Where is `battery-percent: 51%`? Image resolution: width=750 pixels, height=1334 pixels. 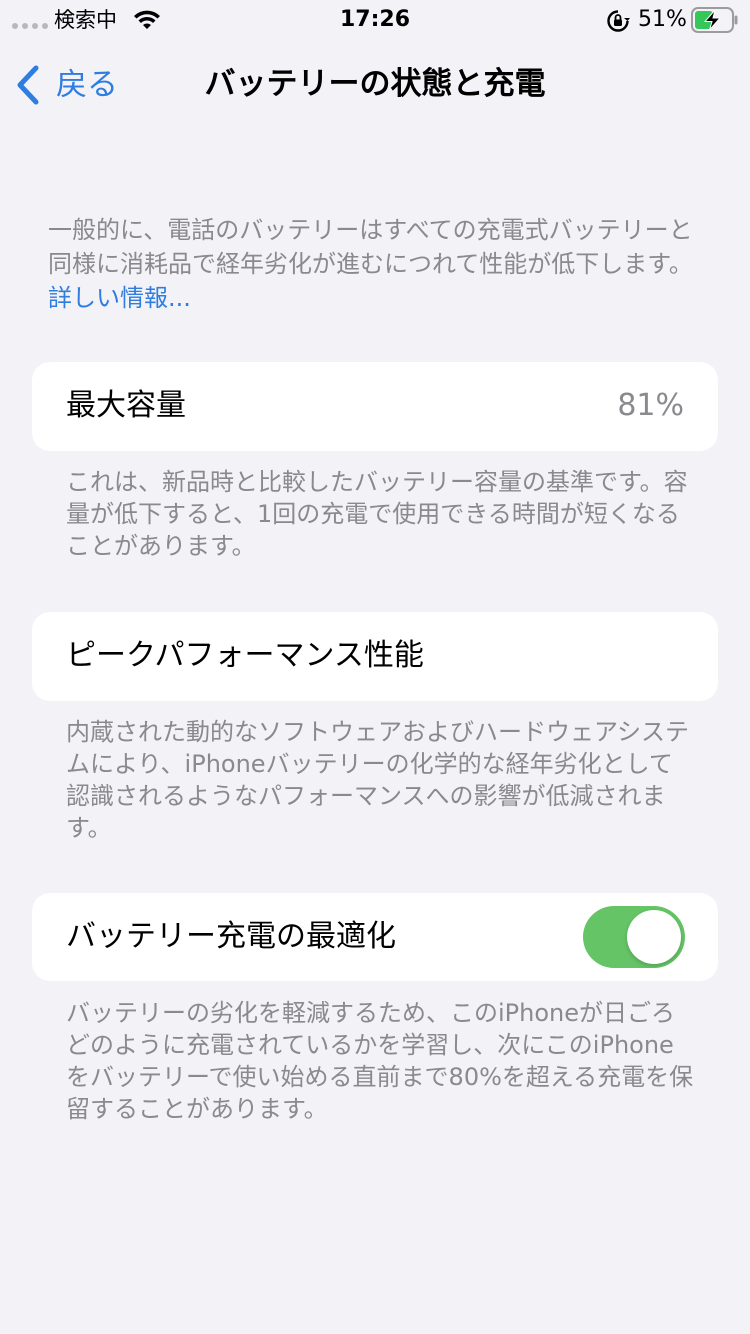
battery-percent: 51% is located at coordinates (662, 19).